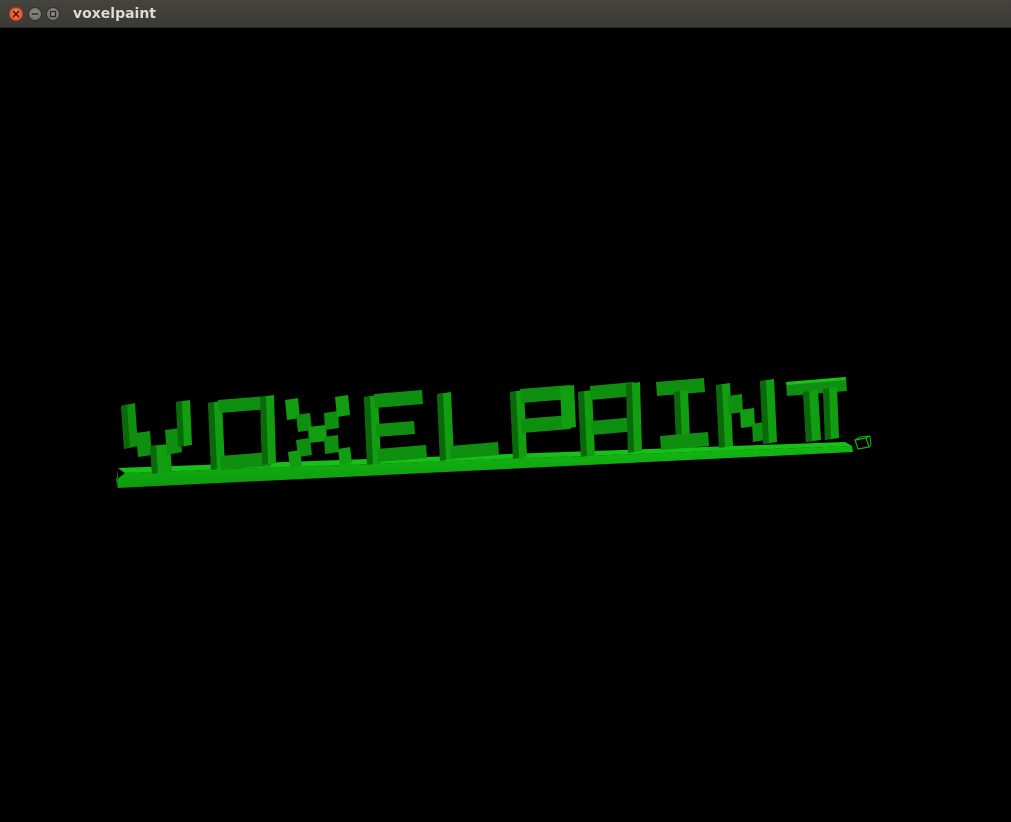  I want to click on minimize-icon, so click(35, 14).